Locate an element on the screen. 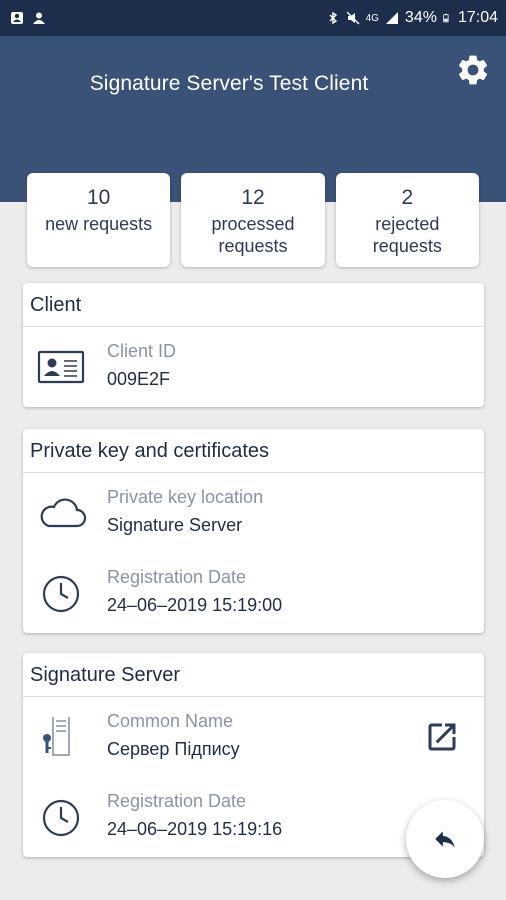 The width and height of the screenshot is (506, 900). key-registration-value: 24–06–2019 15:19:00 is located at coordinates (195, 605).